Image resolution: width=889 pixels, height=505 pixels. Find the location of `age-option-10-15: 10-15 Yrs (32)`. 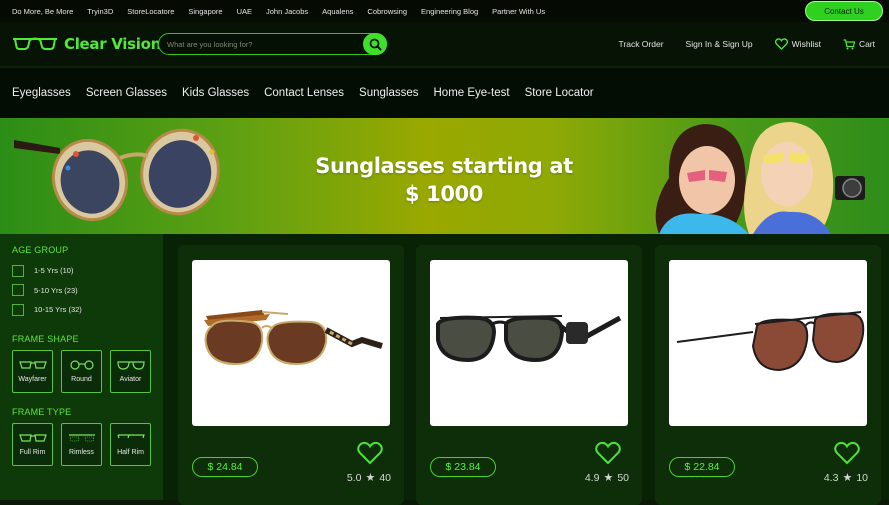

age-option-10-15: 10-15 Yrs (32) is located at coordinates (81, 310).